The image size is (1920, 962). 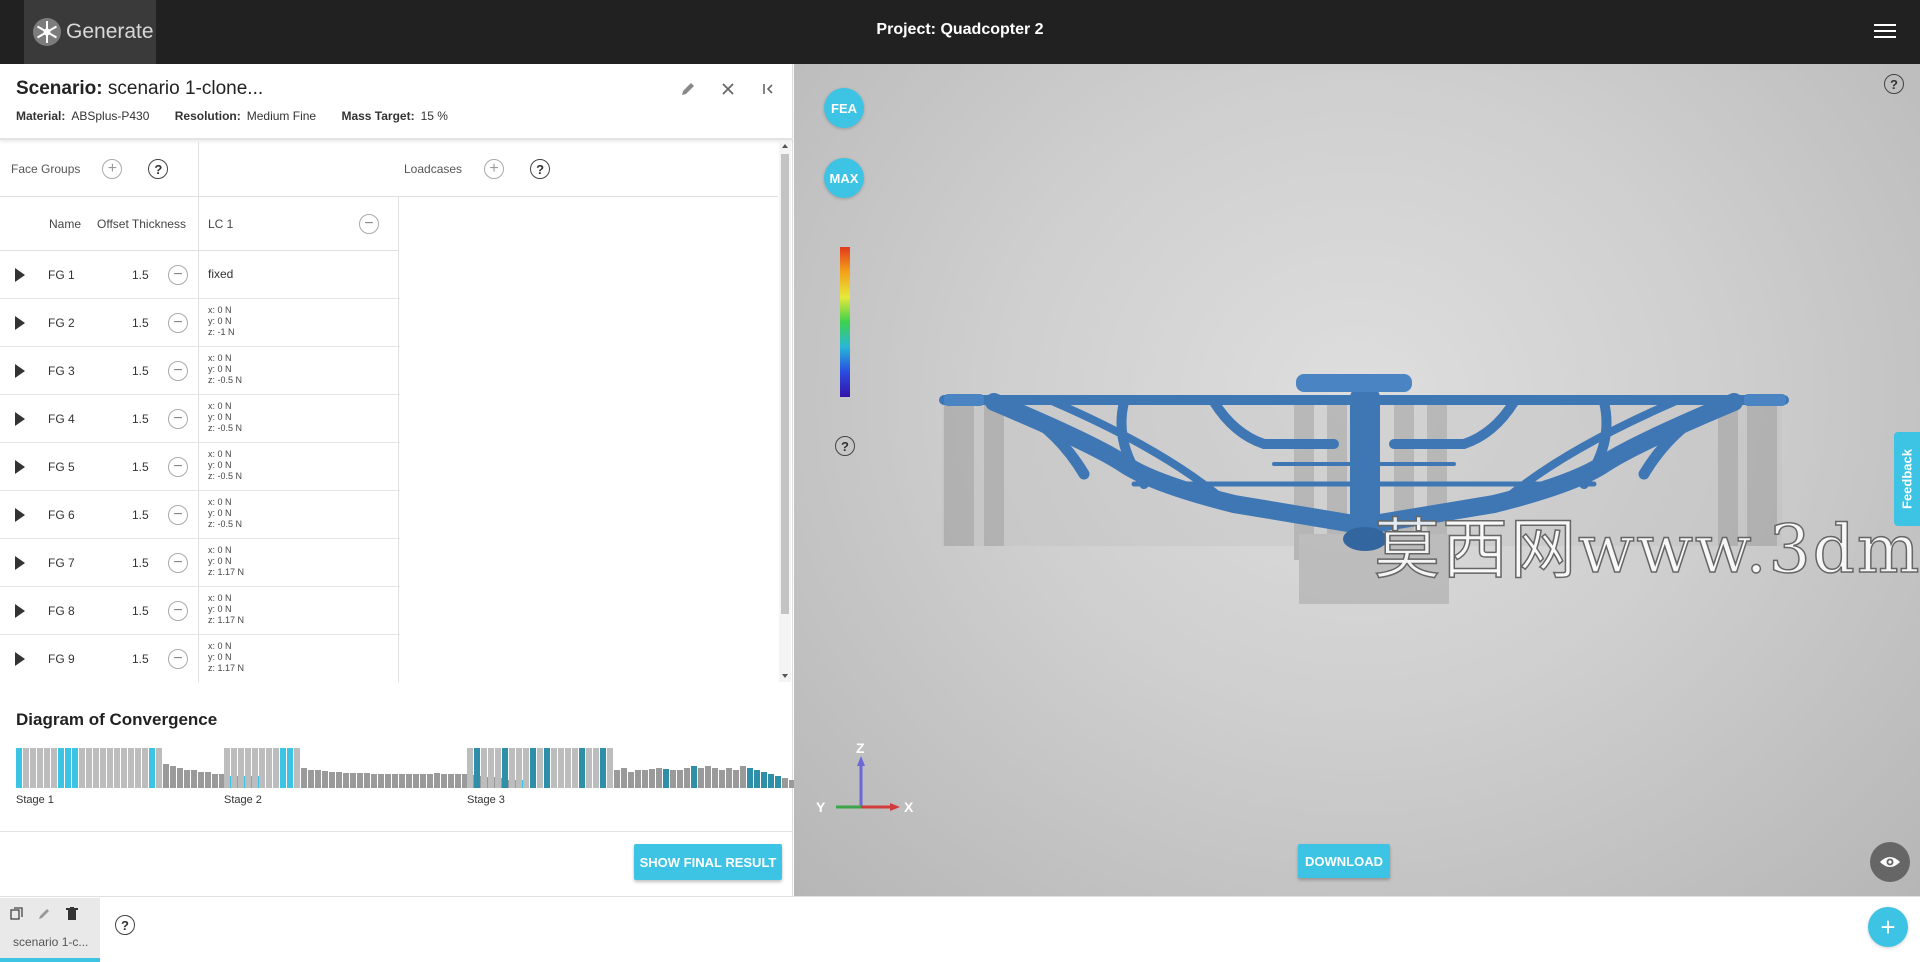 I want to click on face-group-row: FG 9 1.5− x: 0 Ny: 0 Nz: 1.17 N, so click(x=200, y=658).